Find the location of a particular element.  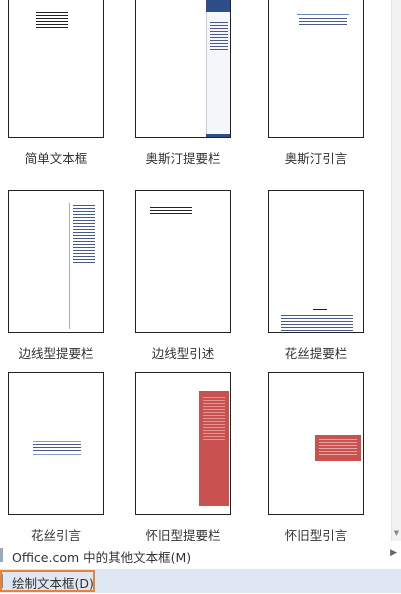

gallery-item-label: 边线型提要栏 is located at coordinates (56, 353).